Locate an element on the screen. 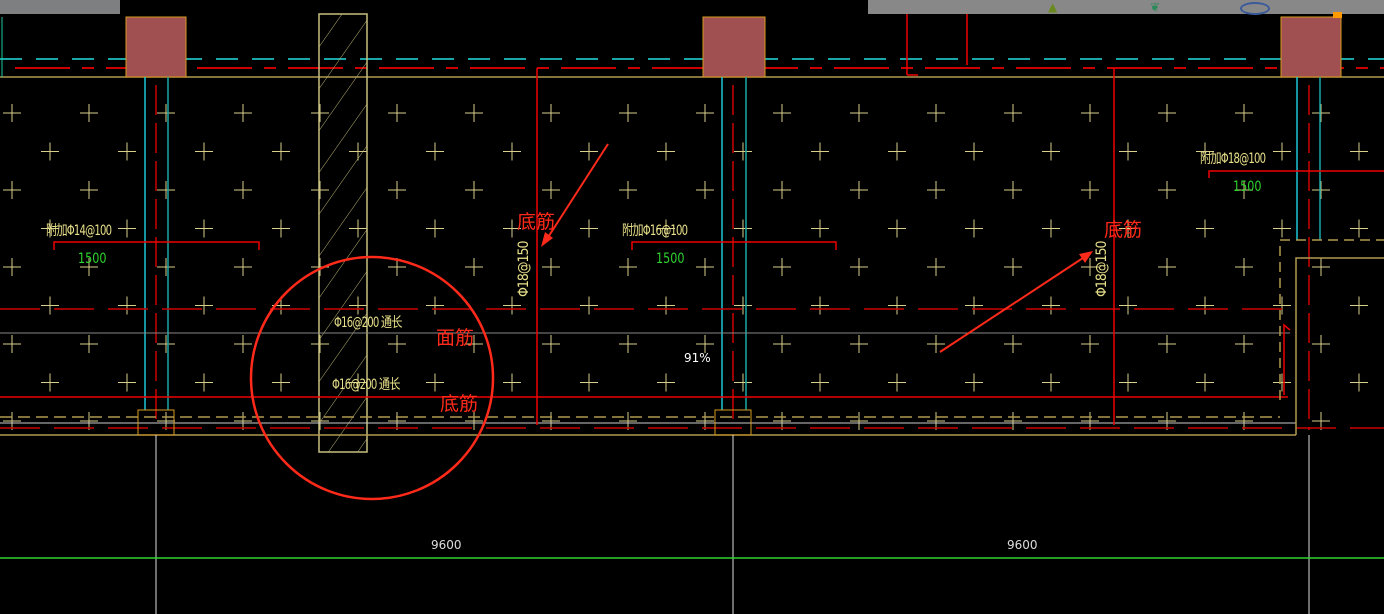 This screenshot has height=614, width=1384. additional-rebar-label: 附加Φ18@100 is located at coordinates (1233, 159).